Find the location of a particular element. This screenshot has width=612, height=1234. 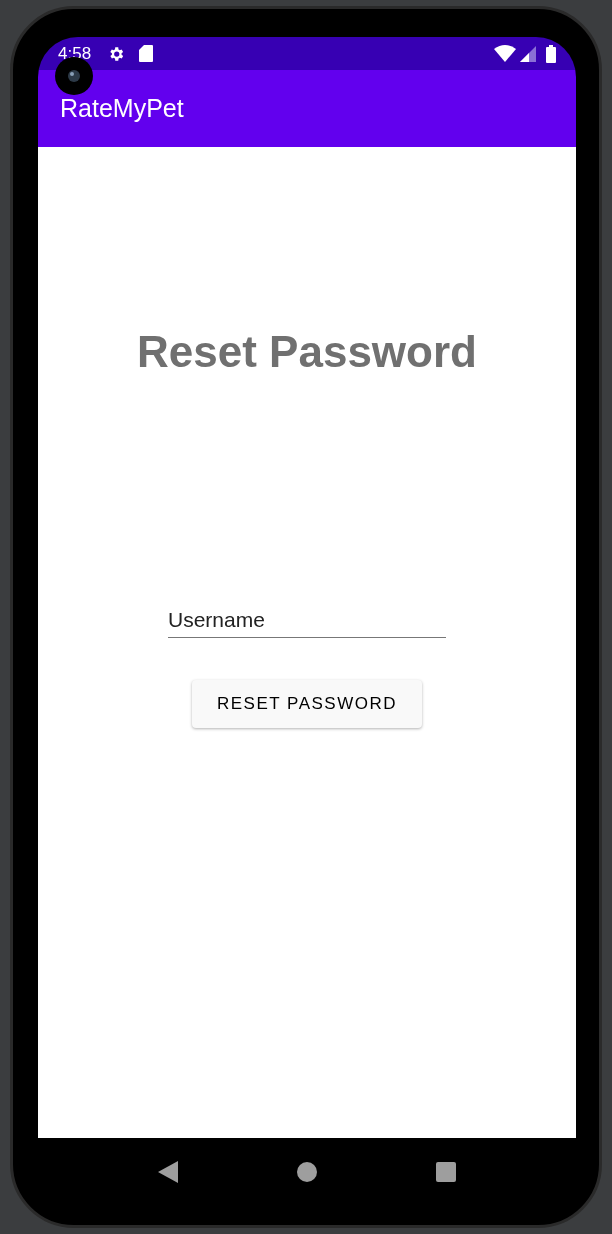

home-icon is located at coordinates (307, 1171).